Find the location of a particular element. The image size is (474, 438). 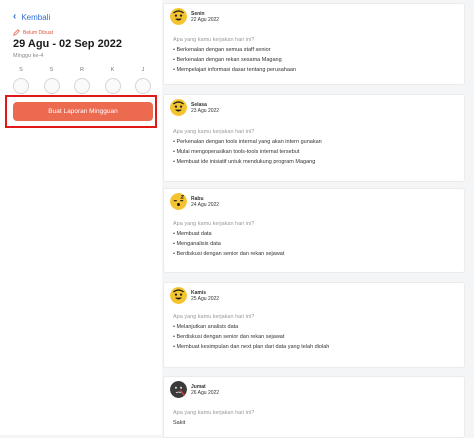

day-thursday: K is located at coordinates (113, 79).